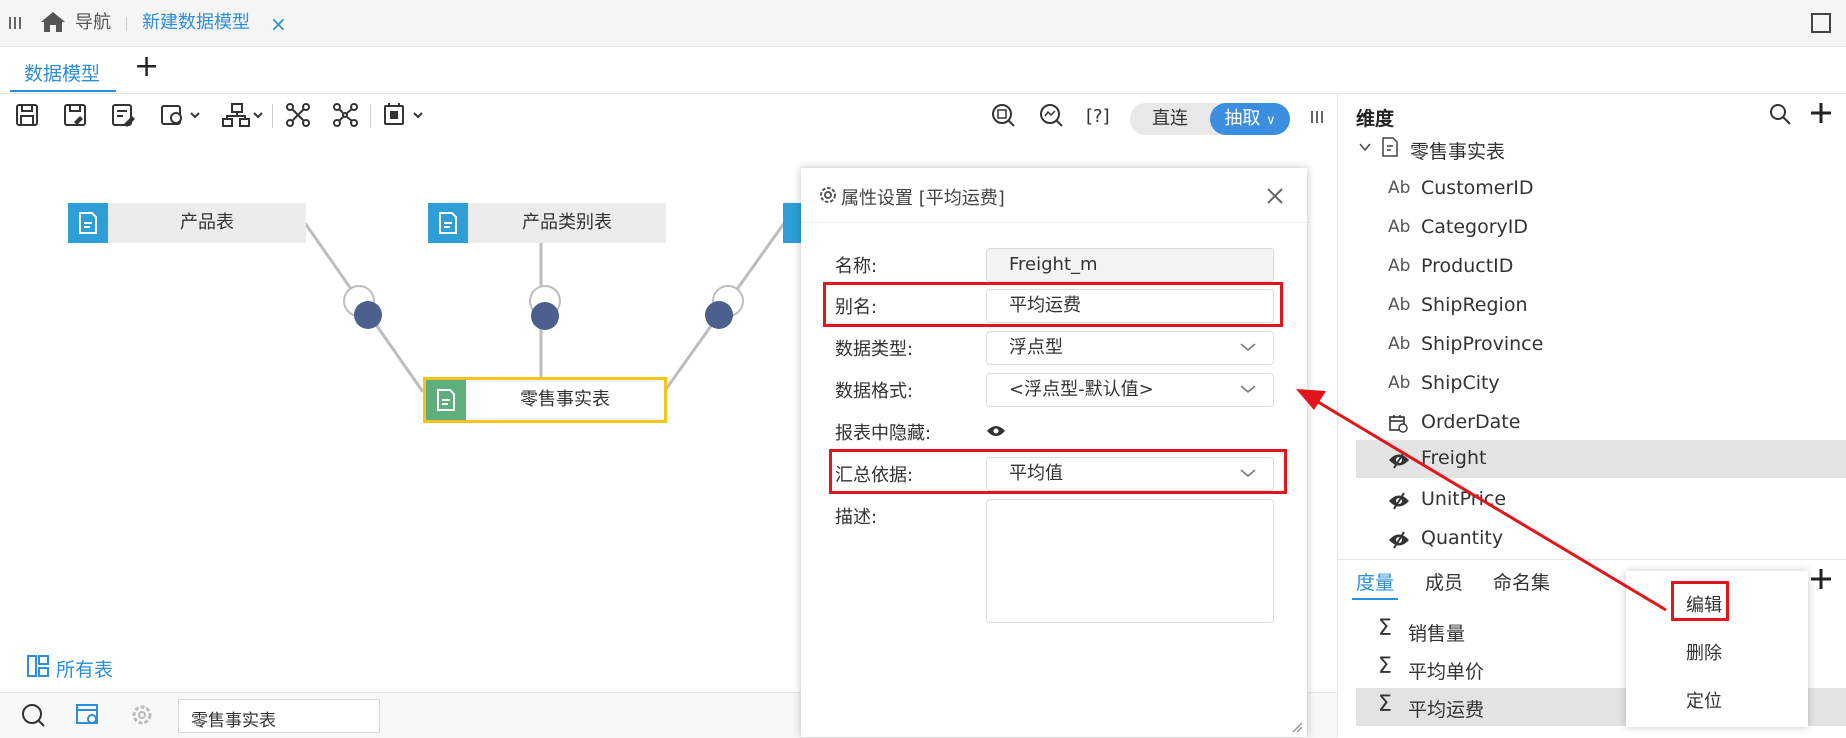 This screenshot has width=1846, height=738. What do you see at coordinates (1446, 710) in the screenshot?
I see `measure-label: 平均运费` at bounding box center [1446, 710].